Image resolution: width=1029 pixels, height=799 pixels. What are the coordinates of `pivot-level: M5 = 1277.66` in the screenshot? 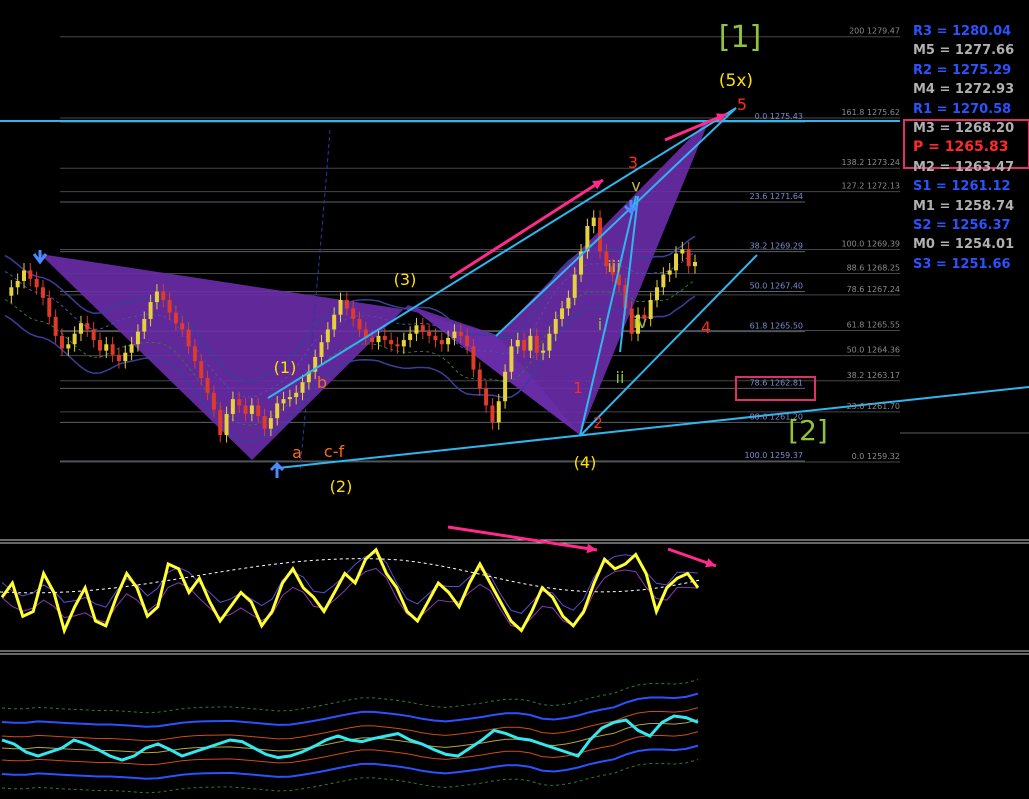 It's located at (964, 51).